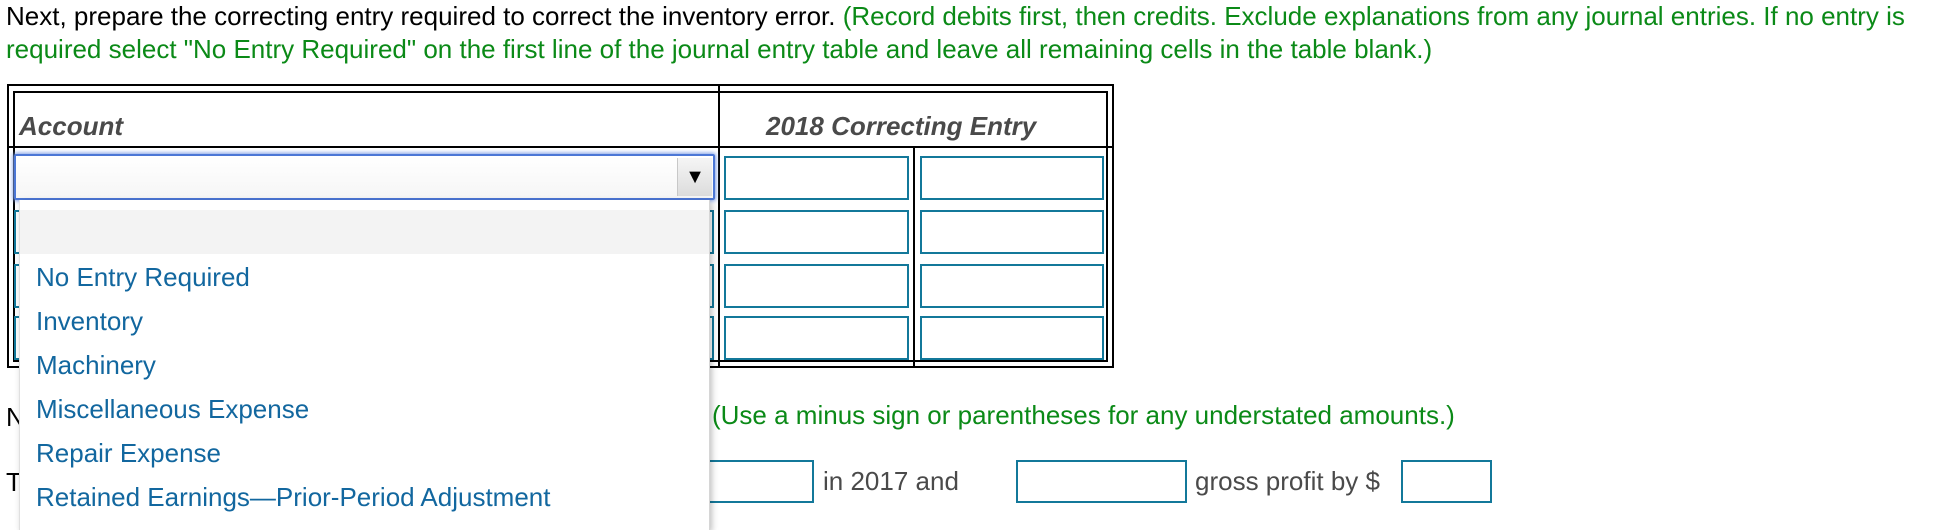 This screenshot has width=1960, height=530. Describe the element at coordinates (560, 147) in the screenshot. I see `header-divider` at that location.